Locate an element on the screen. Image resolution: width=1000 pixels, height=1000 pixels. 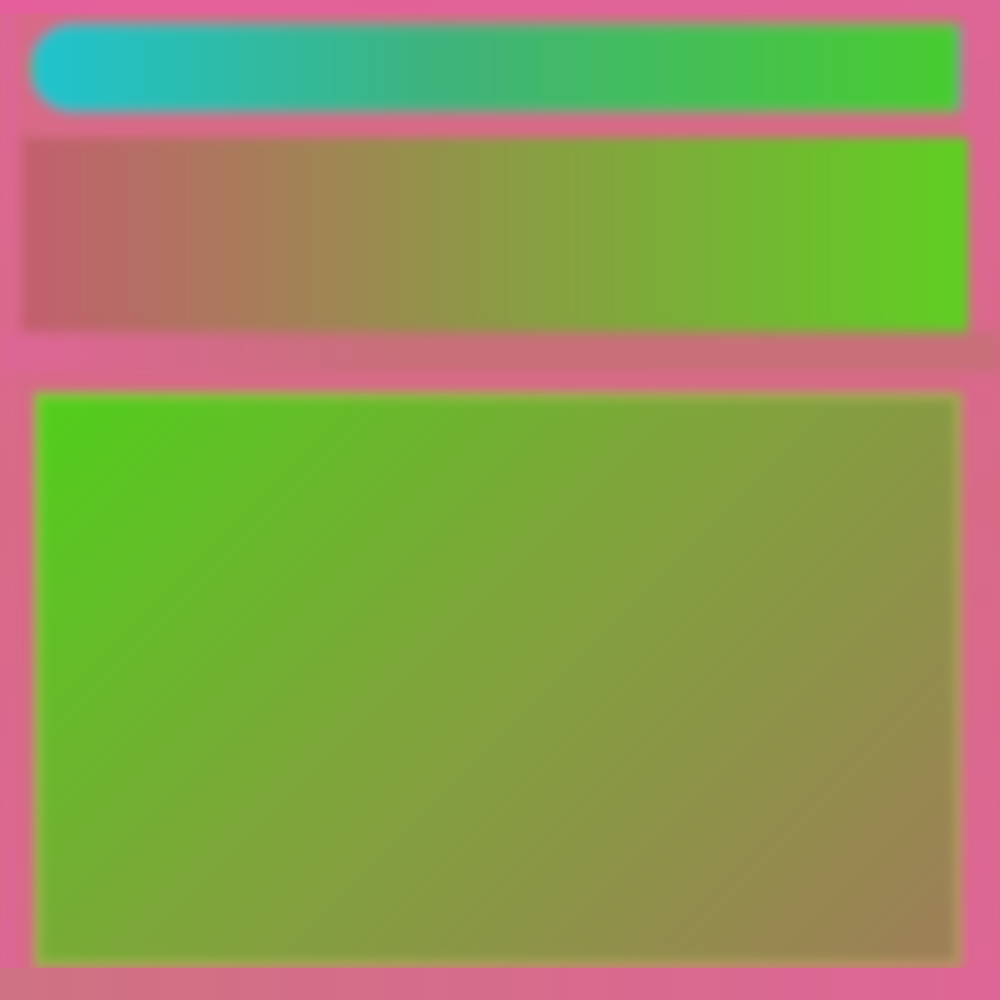
left-edge is located at coordinates (9, 500).